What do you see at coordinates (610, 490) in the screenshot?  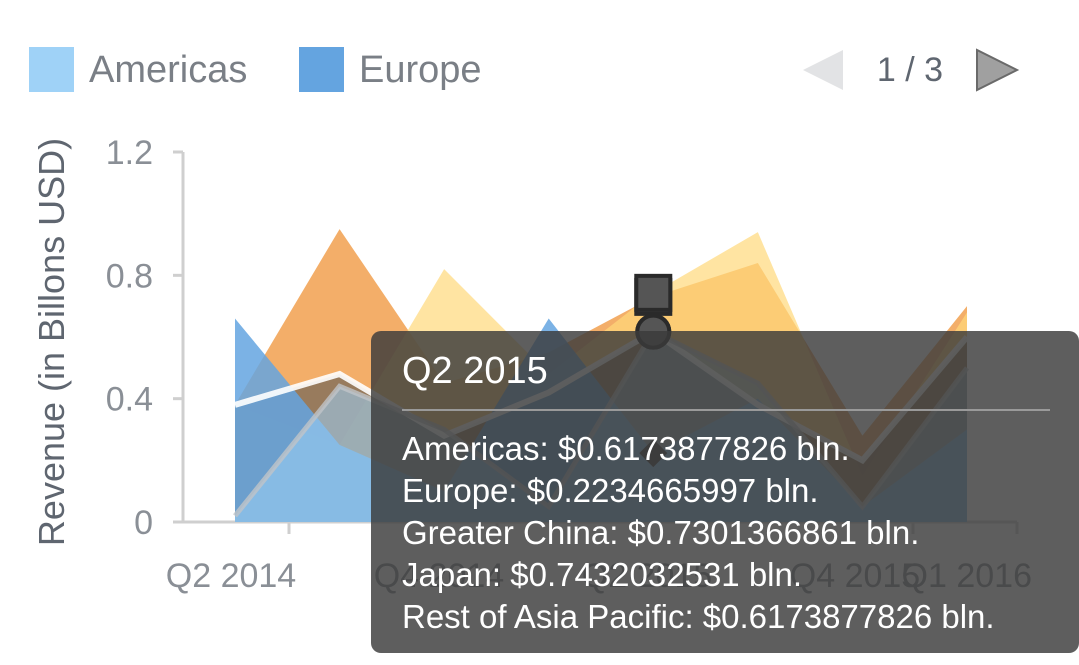 I see `tooltip-line-europe: Europe: $0.2234665997 bln.` at bounding box center [610, 490].